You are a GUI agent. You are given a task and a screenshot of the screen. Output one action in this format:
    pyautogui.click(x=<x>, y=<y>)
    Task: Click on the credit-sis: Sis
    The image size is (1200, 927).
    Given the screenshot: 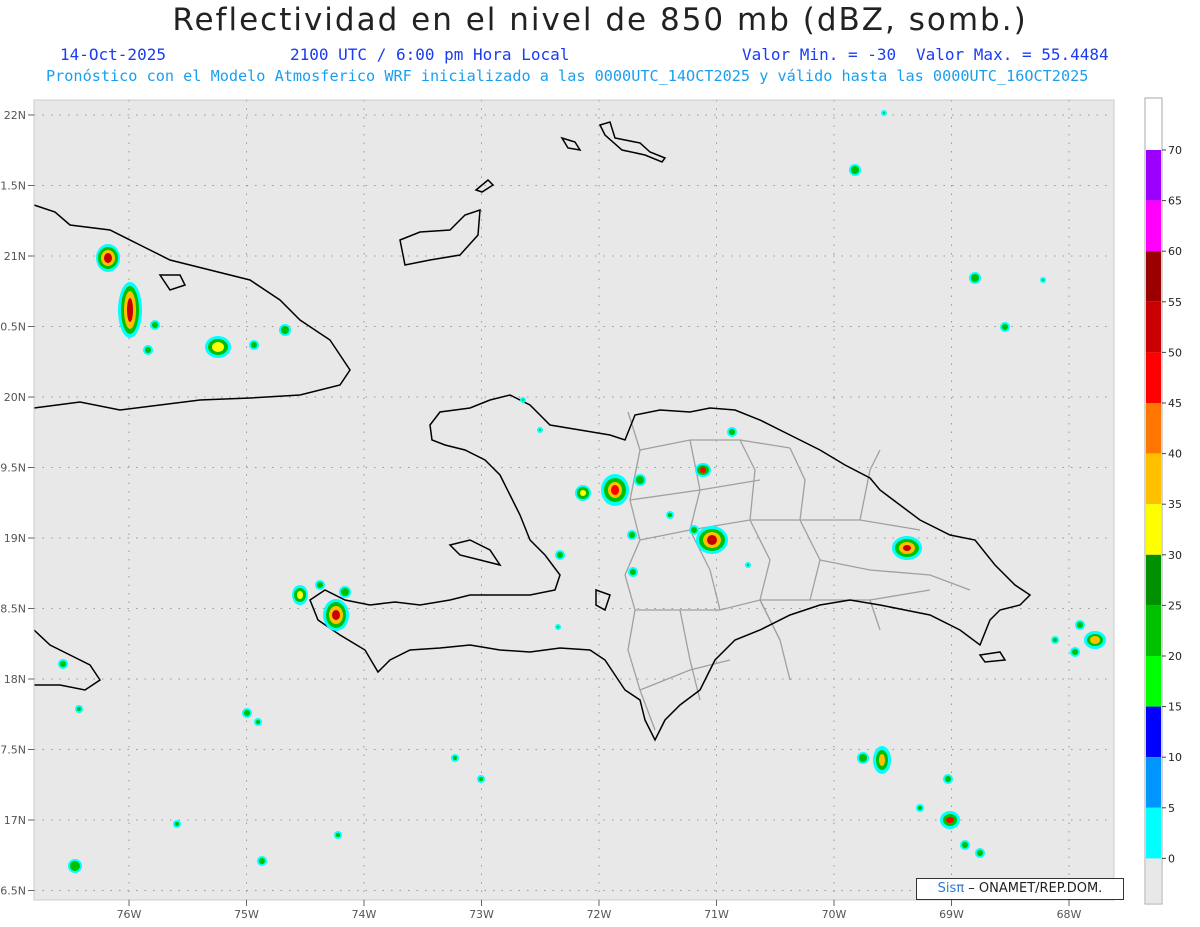 What is the action you would take?
    pyautogui.click(x=947, y=888)
    